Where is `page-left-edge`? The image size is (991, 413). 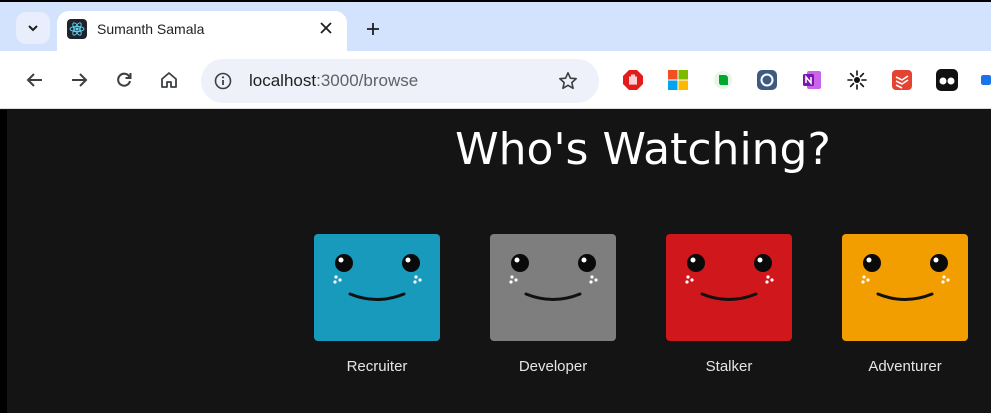
page-left-edge is located at coordinates (3, 261).